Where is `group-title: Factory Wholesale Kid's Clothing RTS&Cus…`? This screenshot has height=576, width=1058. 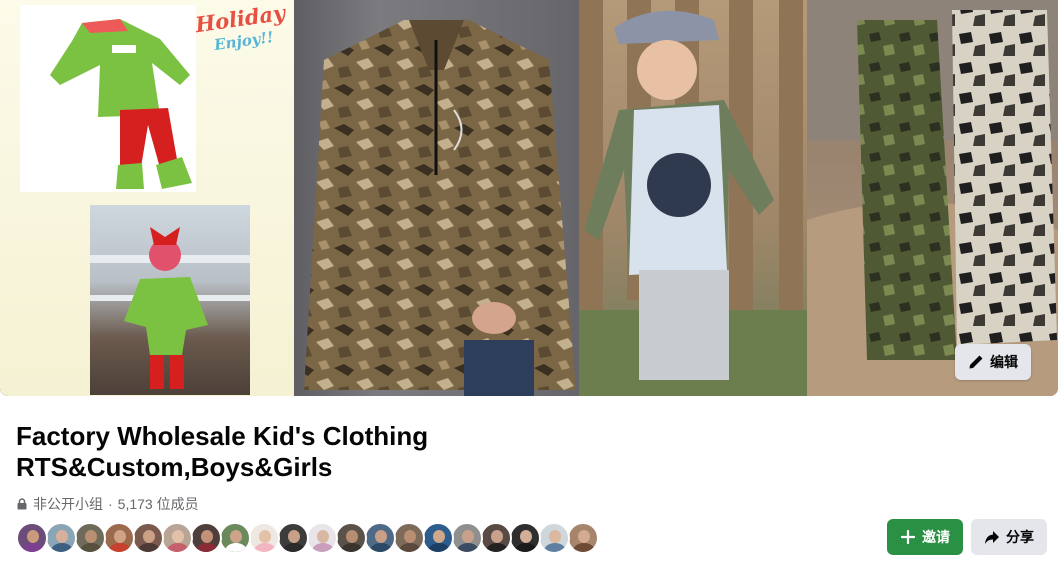
group-title: Factory Wholesale Kid's Clothing RTS&Cus… is located at coordinates (316, 452).